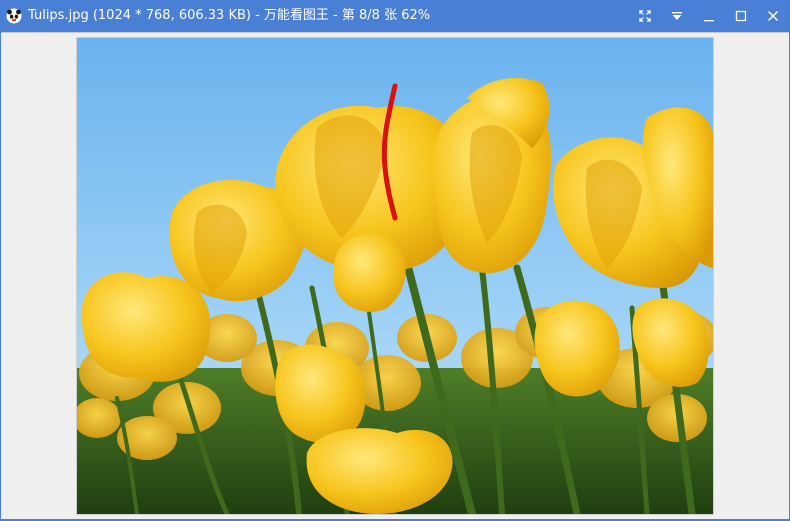 The height and width of the screenshot is (521, 790). I want to click on fullscreen-icon, so click(645, 16).